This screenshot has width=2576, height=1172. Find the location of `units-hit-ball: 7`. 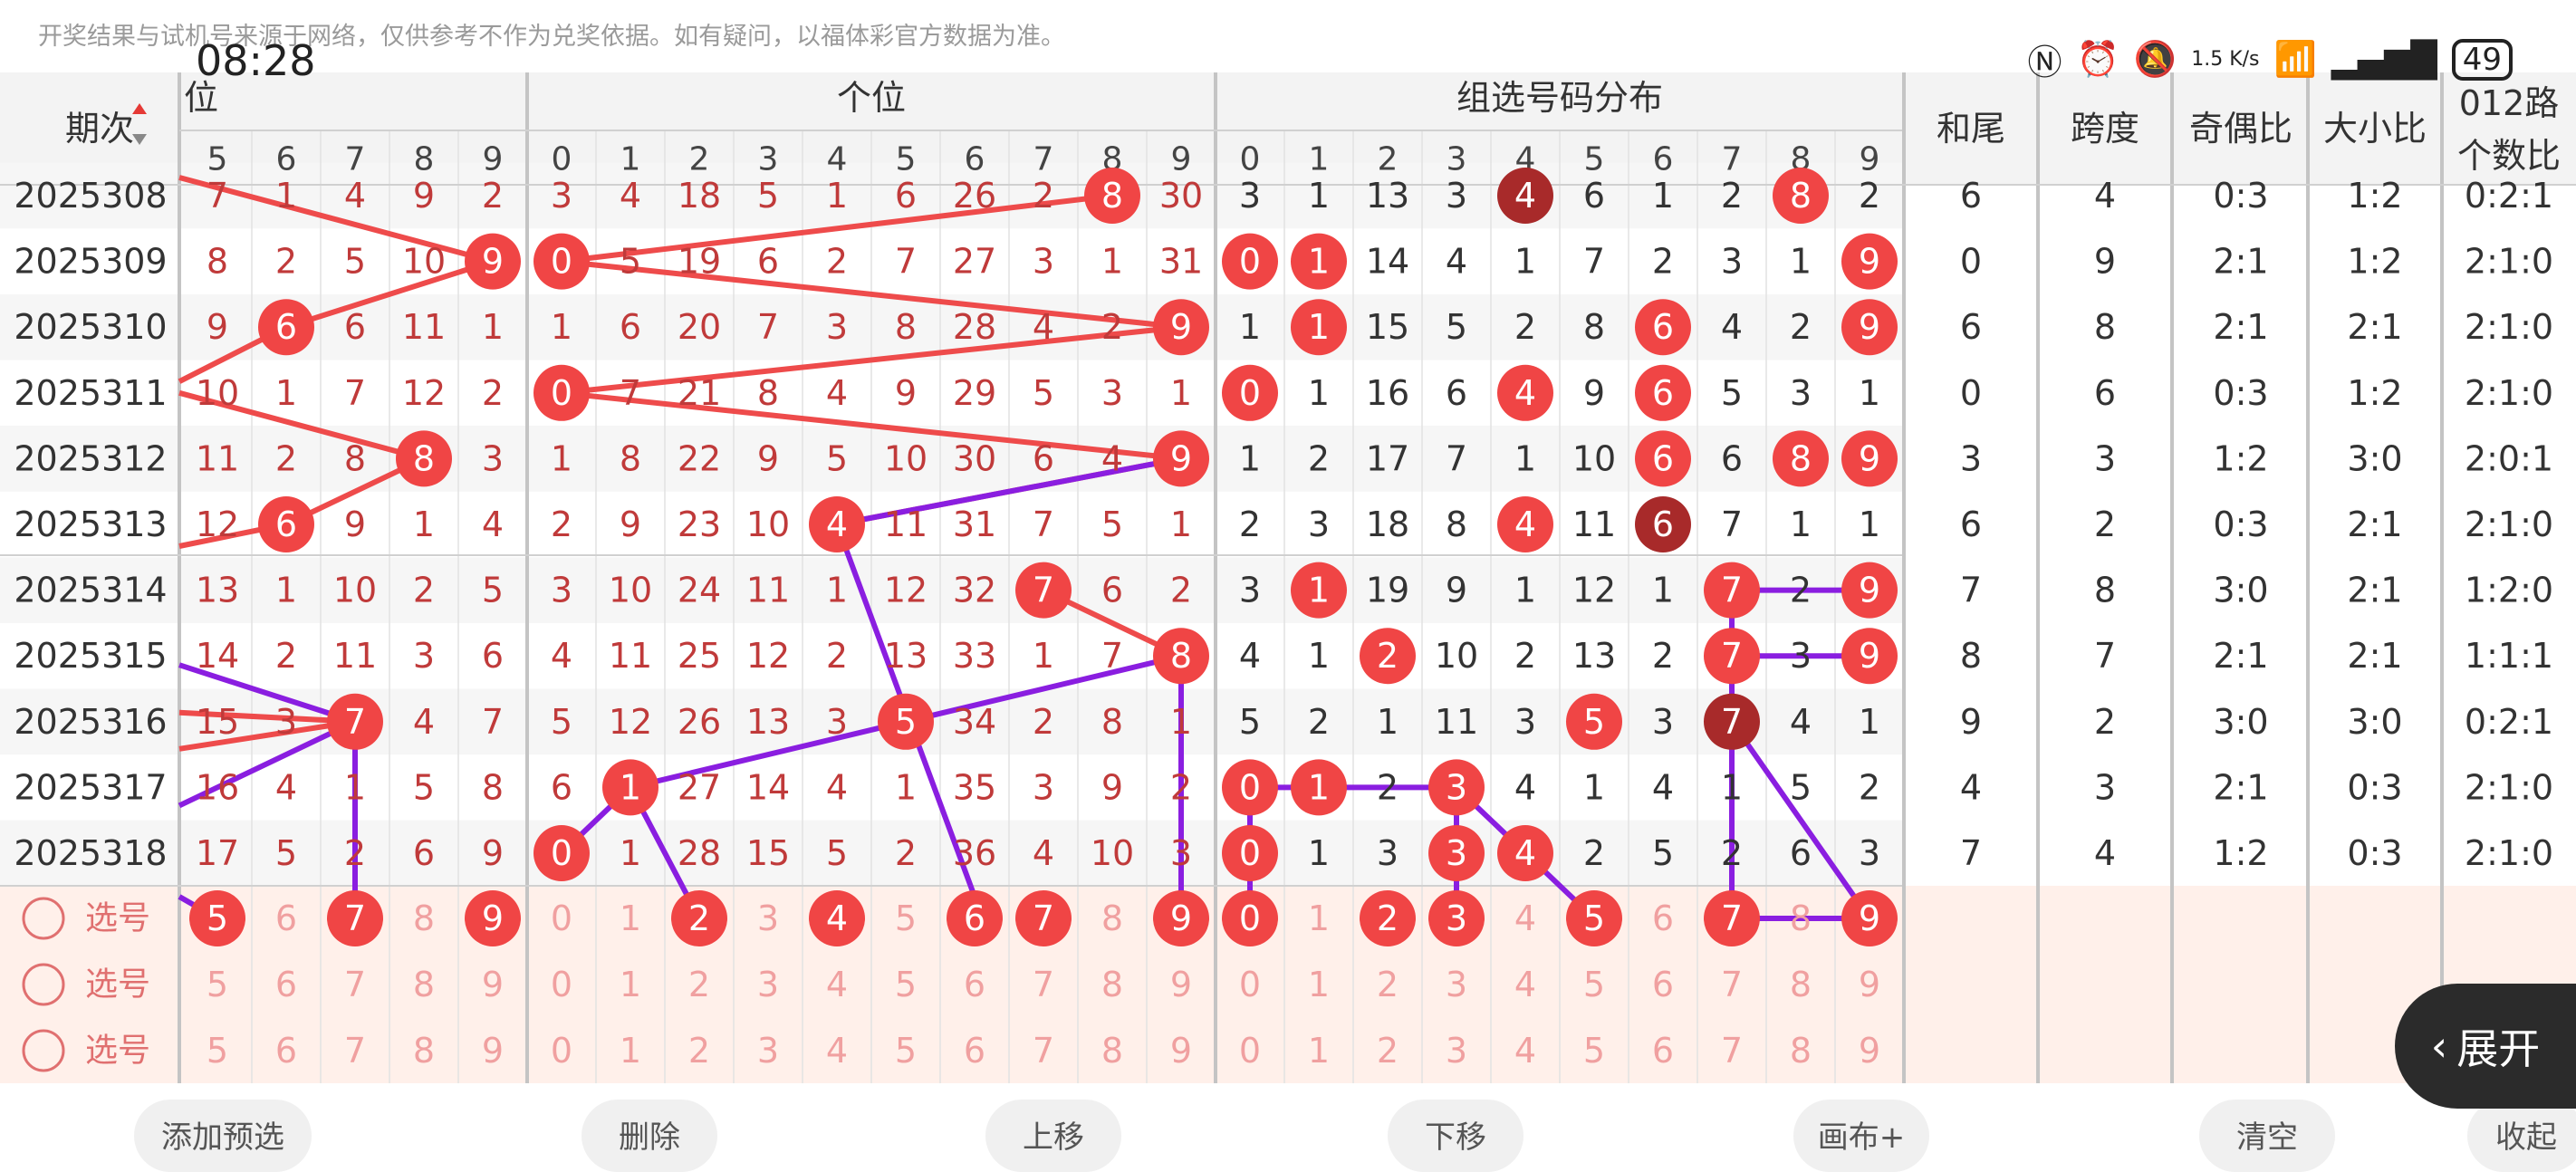

units-hit-ball: 7 is located at coordinates (1043, 590).